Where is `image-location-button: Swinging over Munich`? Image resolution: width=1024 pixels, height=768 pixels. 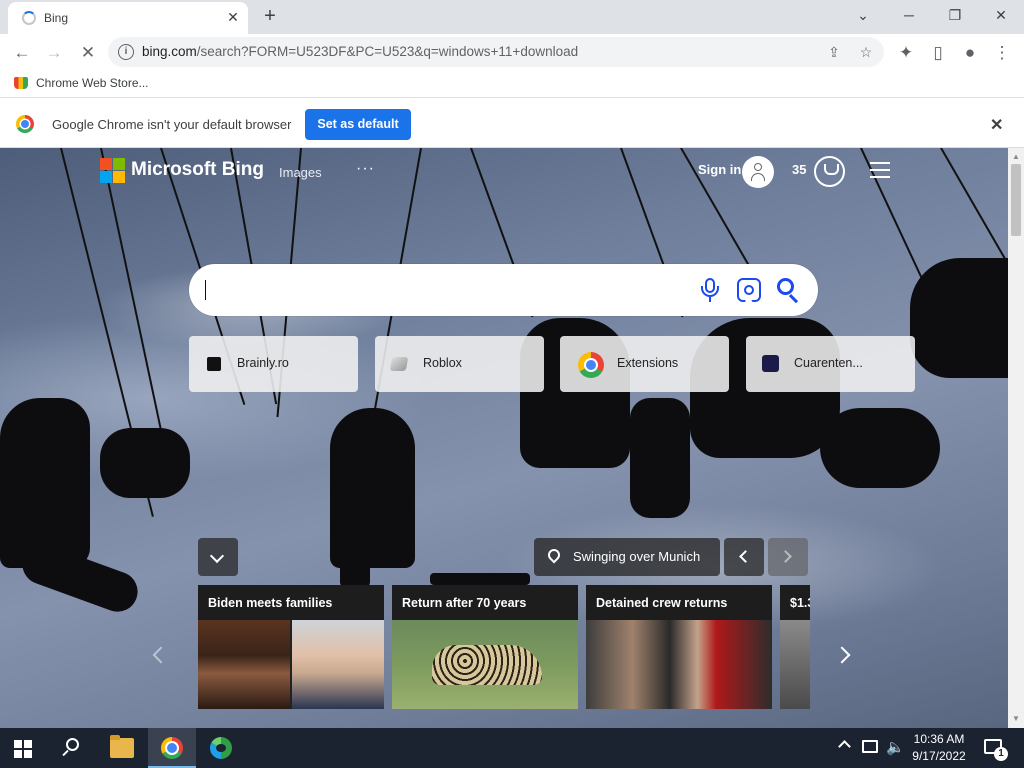 image-location-button: Swinging over Munich is located at coordinates (627, 557).